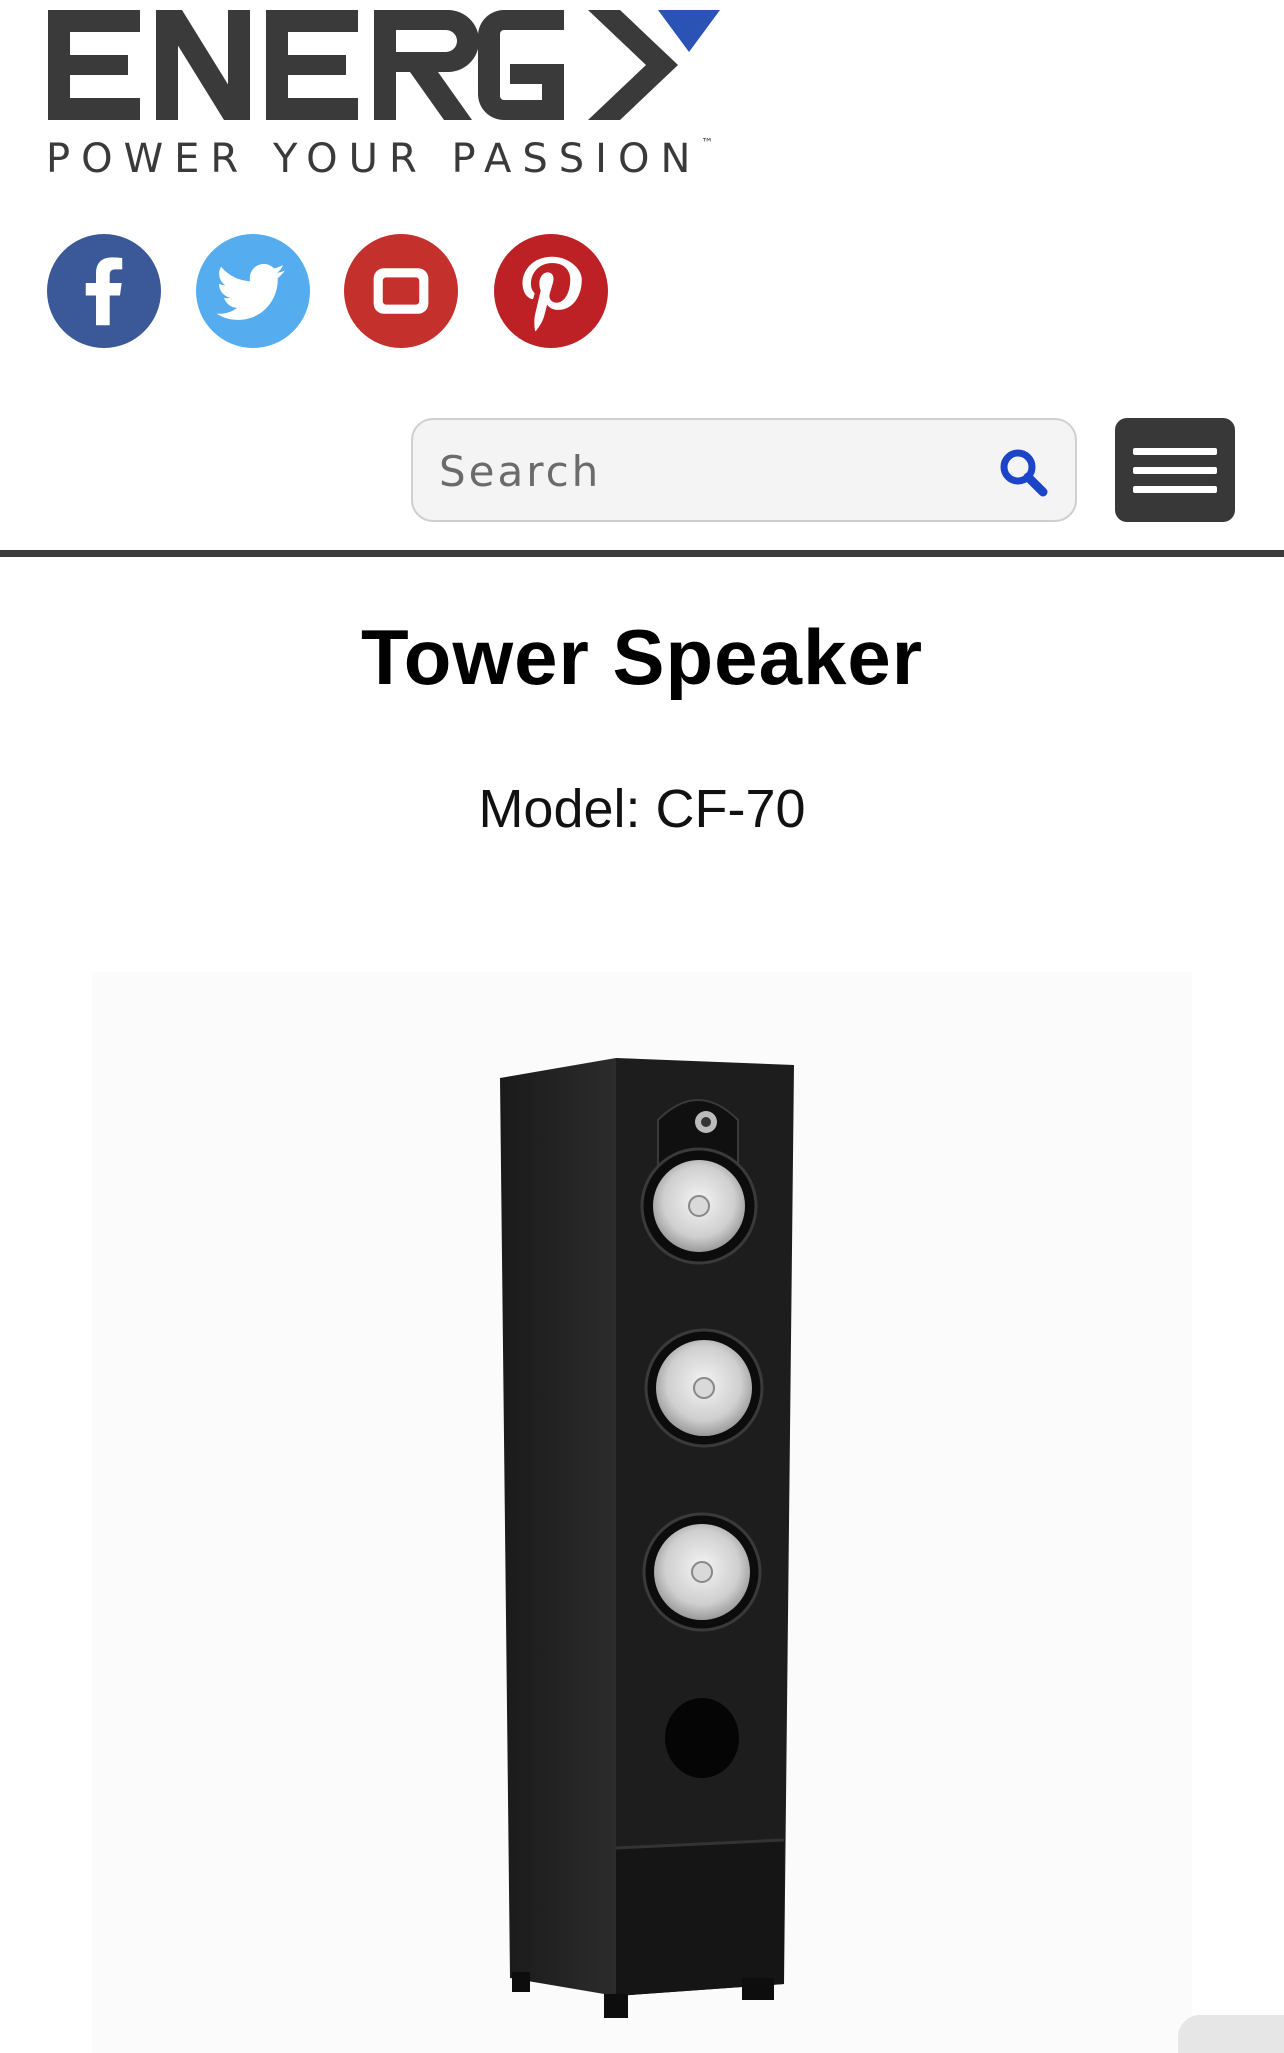 This screenshot has height=2053, width=1284. I want to click on pinterest-icon, so click(551, 291).